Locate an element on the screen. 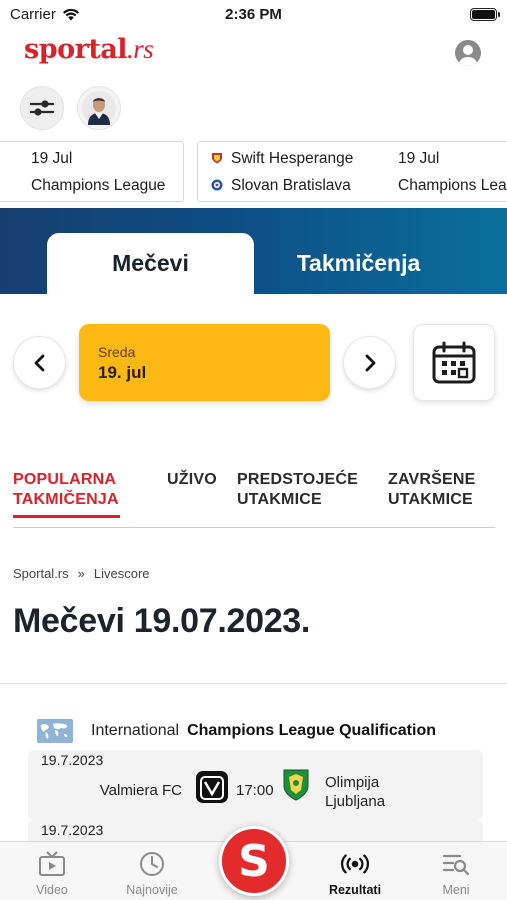 This screenshot has width=507, height=900. ticker-card: 19 Jul Champions League is located at coordinates (92, 171).